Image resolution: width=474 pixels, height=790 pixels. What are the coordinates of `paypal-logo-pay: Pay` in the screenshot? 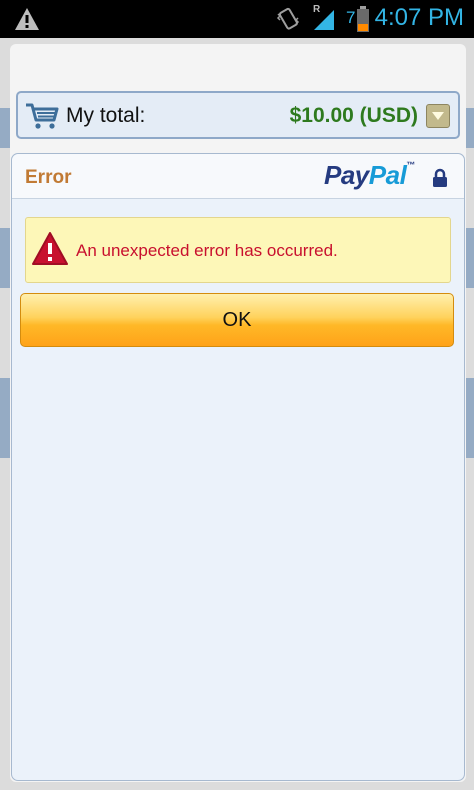 It's located at (346, 175).